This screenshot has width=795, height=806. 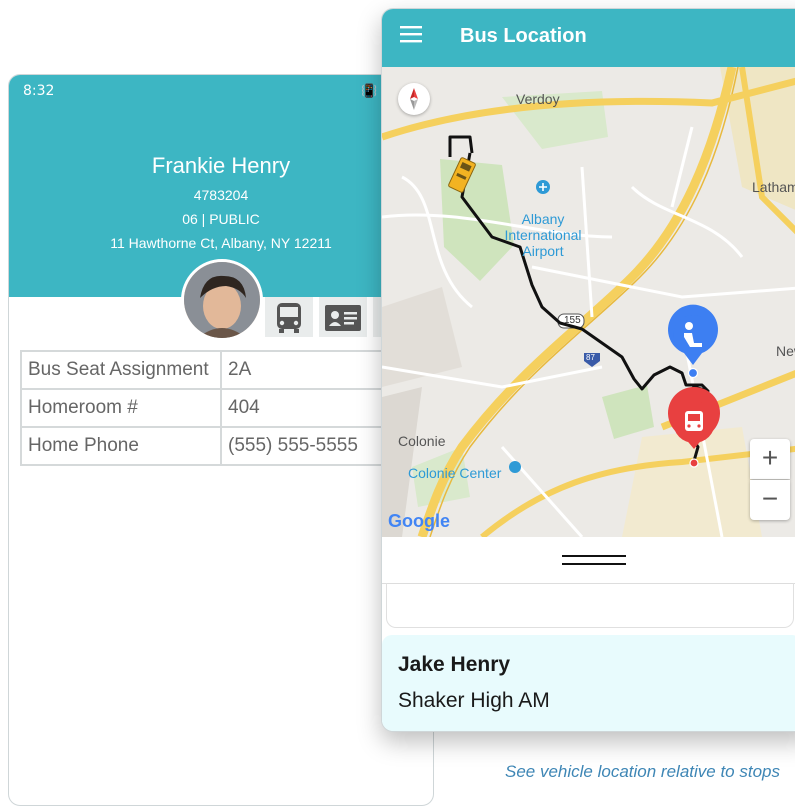 What do you see at coordinates (455, 473) in the screenshot?
I see `map-label-colonie-center: Colonie Center` at bounding box center [455, 473].